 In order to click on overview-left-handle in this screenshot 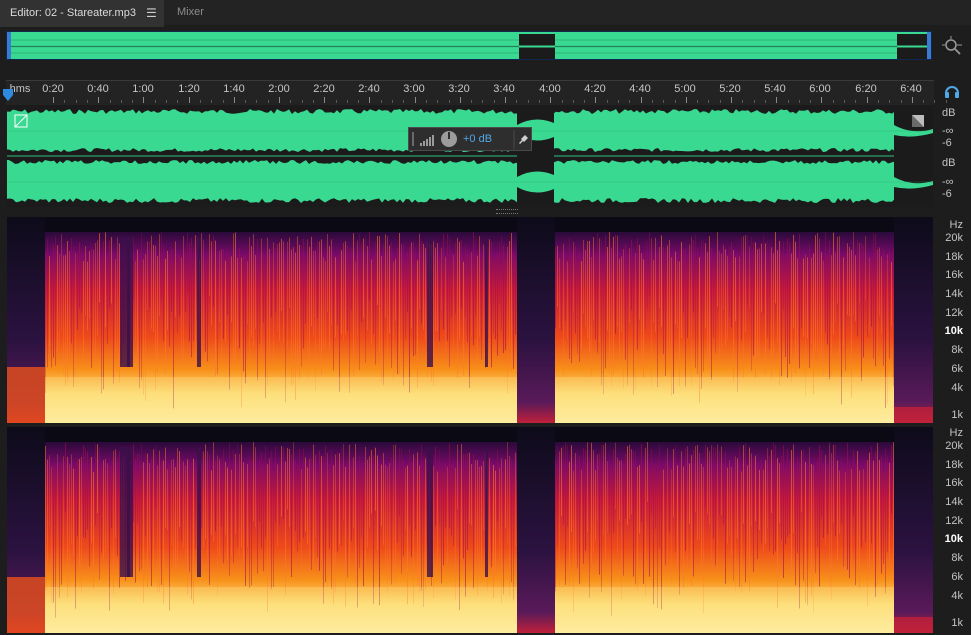, I will do `click(9, 45)`.